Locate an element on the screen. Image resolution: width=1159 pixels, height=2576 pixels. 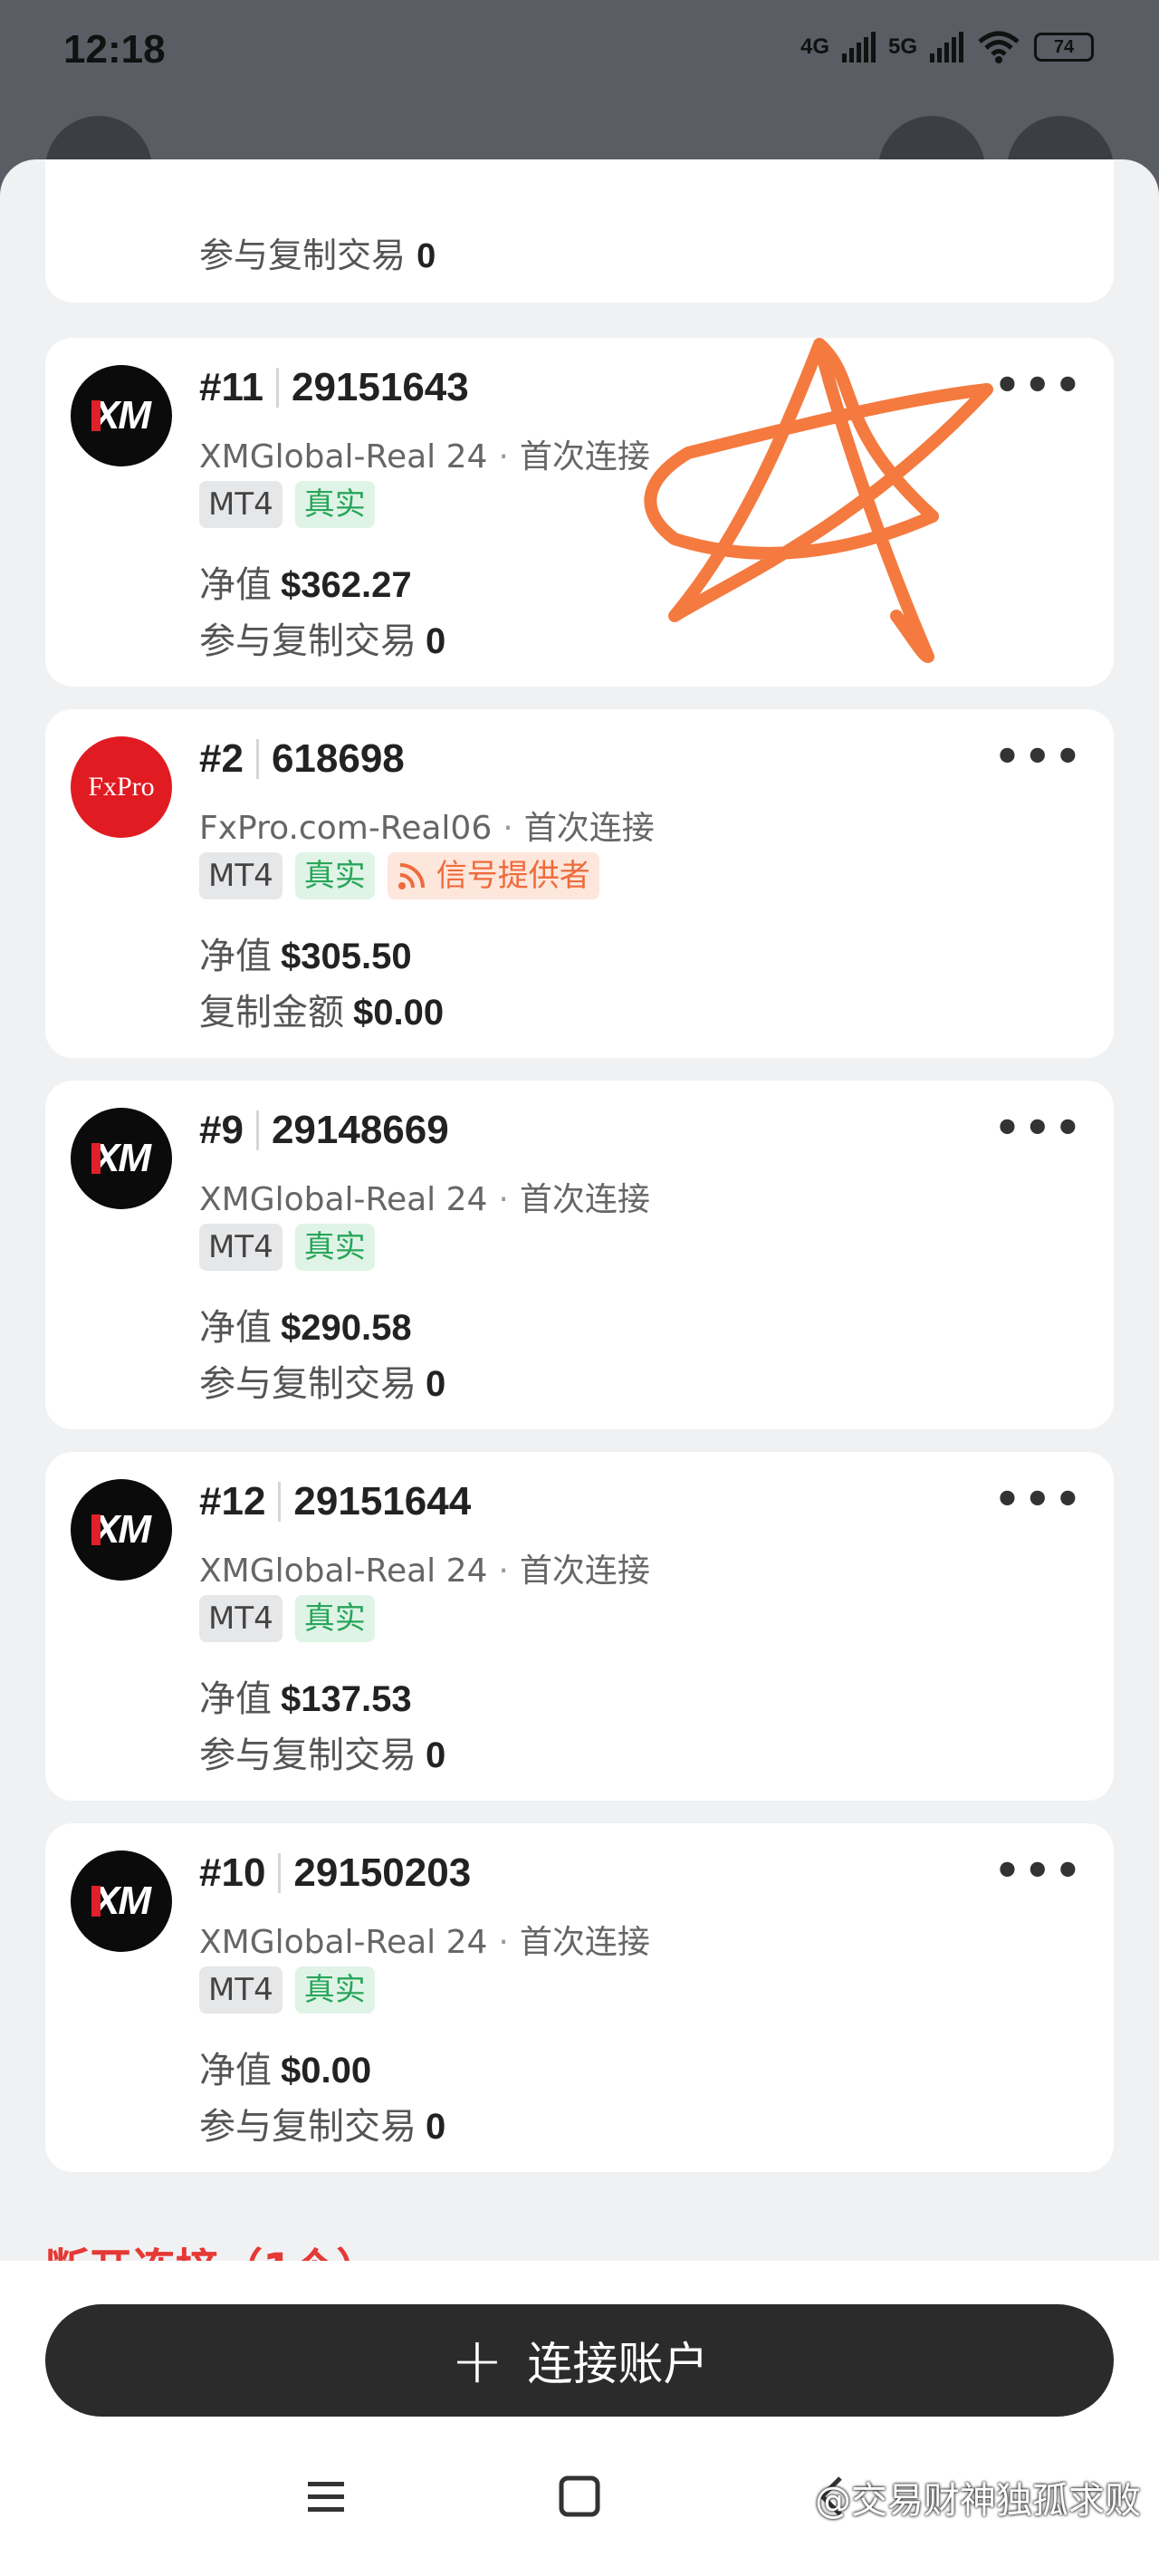
connect-account-button: + 连接账户 is located at coordinates (579, 2360).